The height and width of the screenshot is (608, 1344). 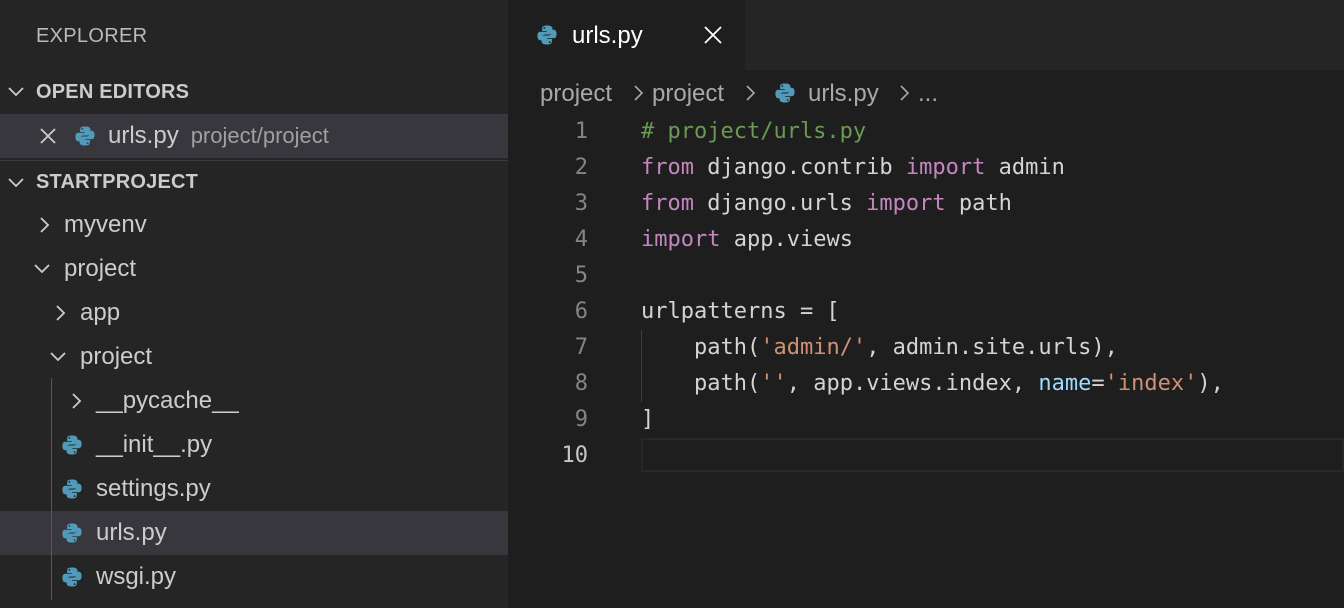 I want to click on tree-item-urls-py: urls.py, so click(x=254, y=533).